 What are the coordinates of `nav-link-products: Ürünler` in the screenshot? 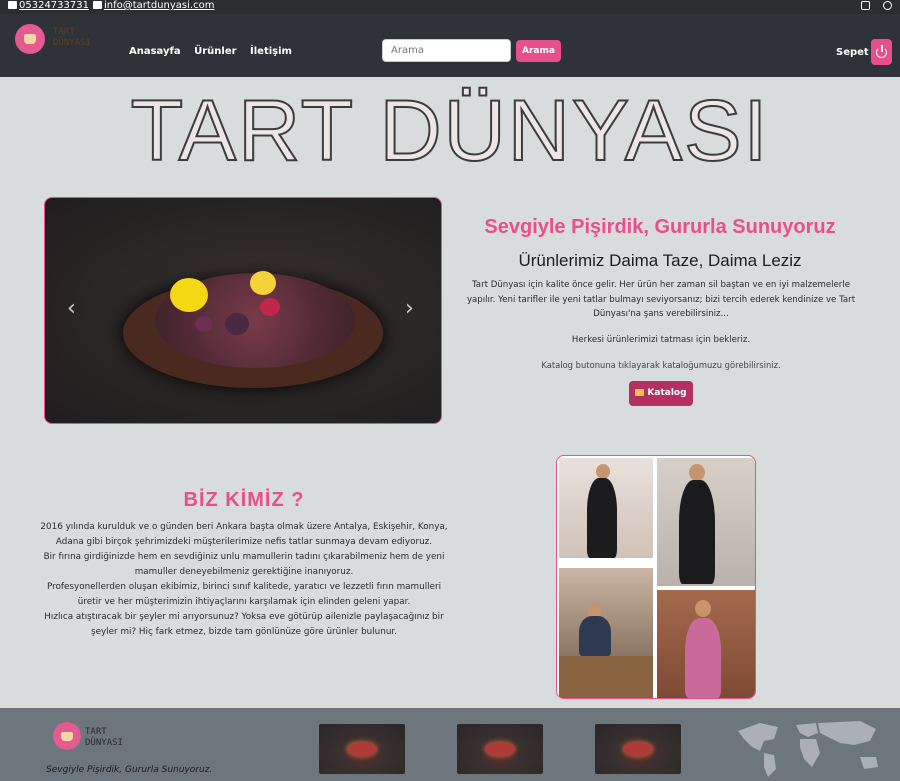 It's located at (215, 51).